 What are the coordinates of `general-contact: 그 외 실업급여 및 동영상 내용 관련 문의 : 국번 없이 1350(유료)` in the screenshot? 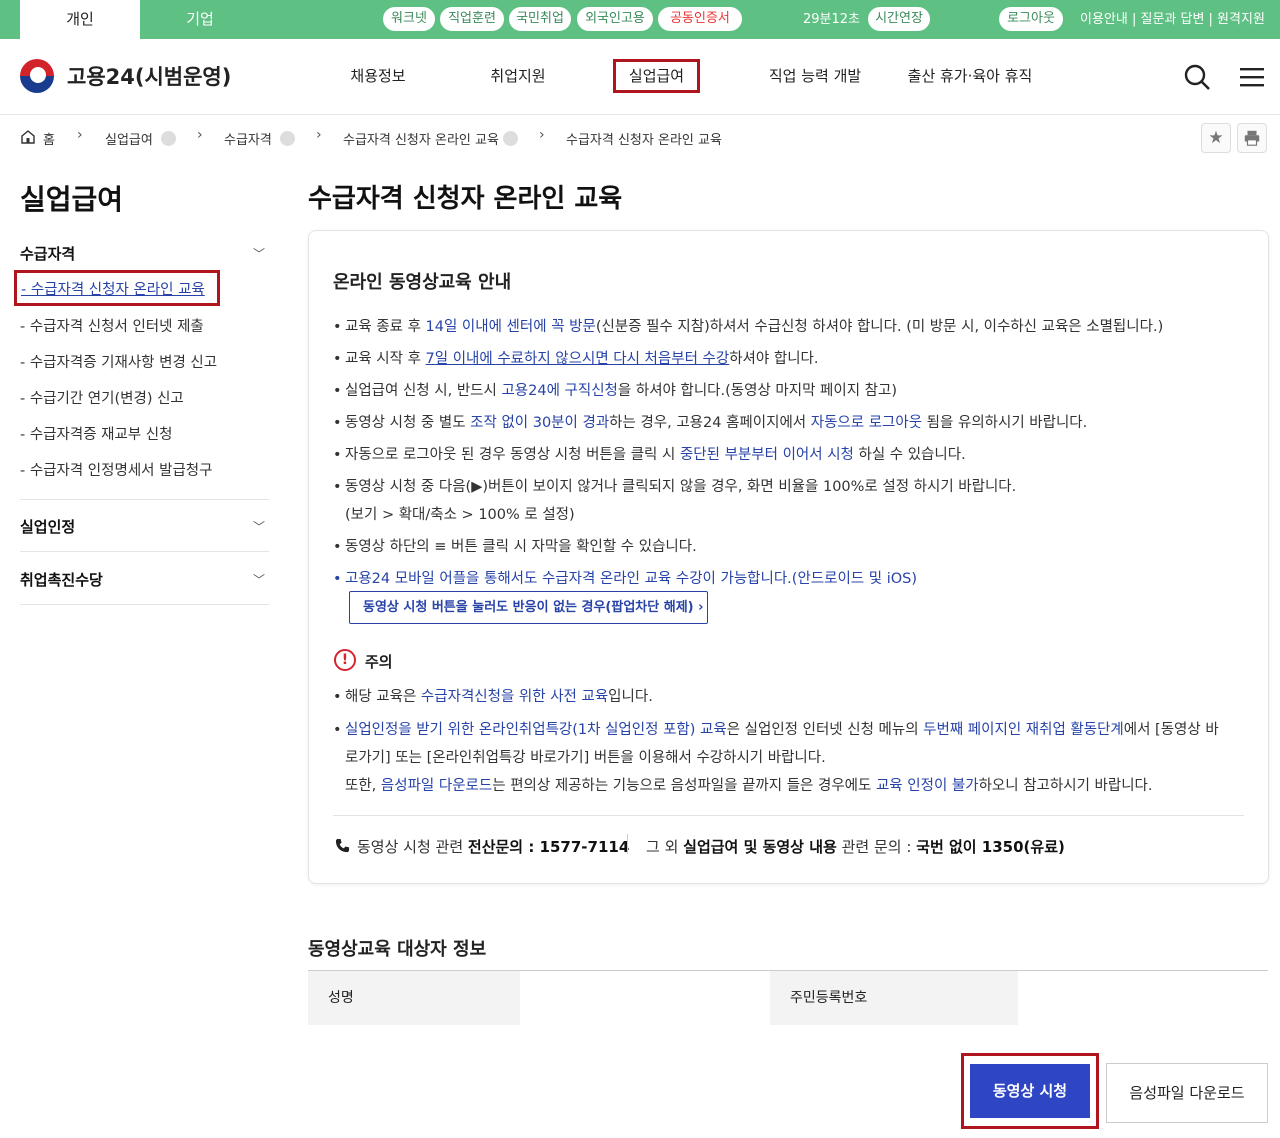 It's located at (855, 847).